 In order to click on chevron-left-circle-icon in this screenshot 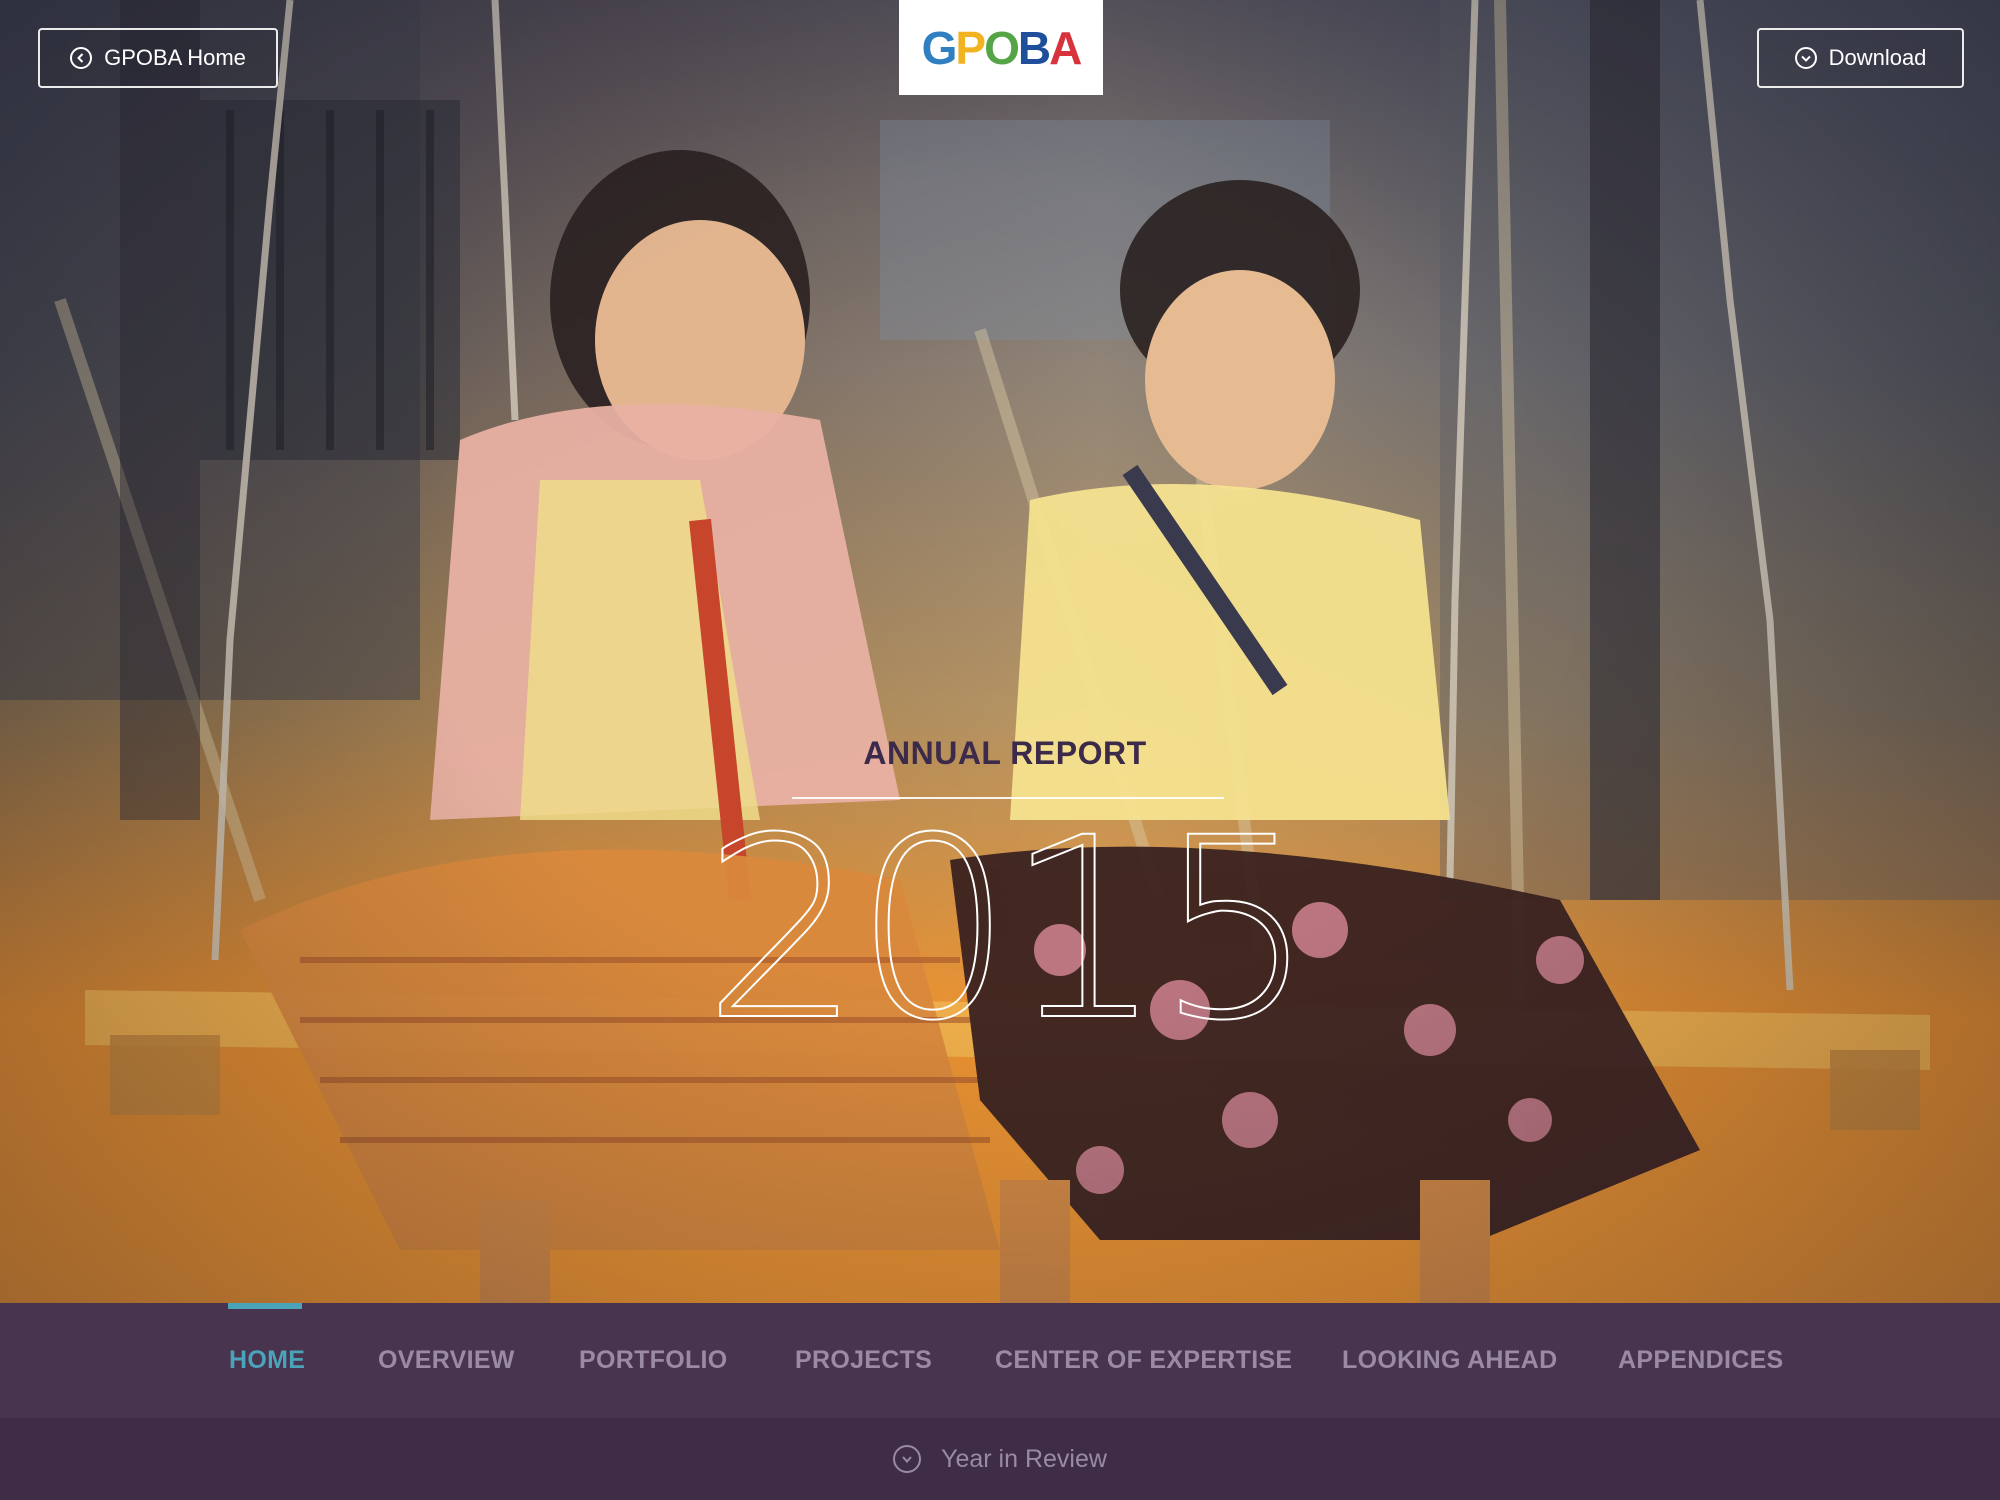, I will do `click(81, 58)`.